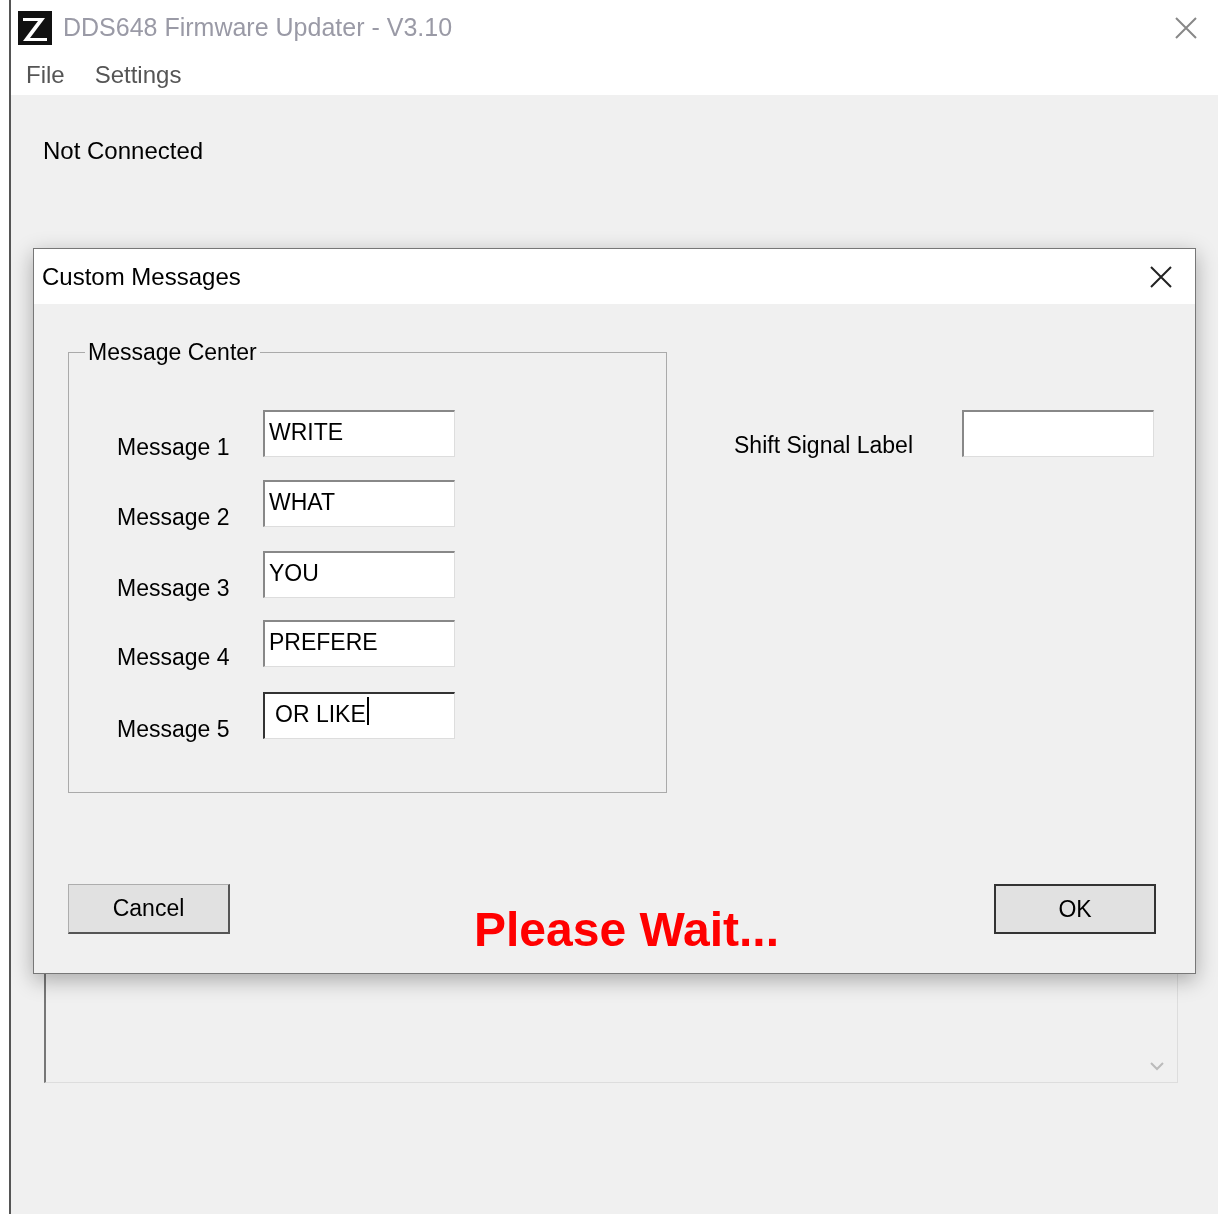 This screenshot has width=1224, height=1214. I want to click on menu-item: Settings, so click(138, 75).